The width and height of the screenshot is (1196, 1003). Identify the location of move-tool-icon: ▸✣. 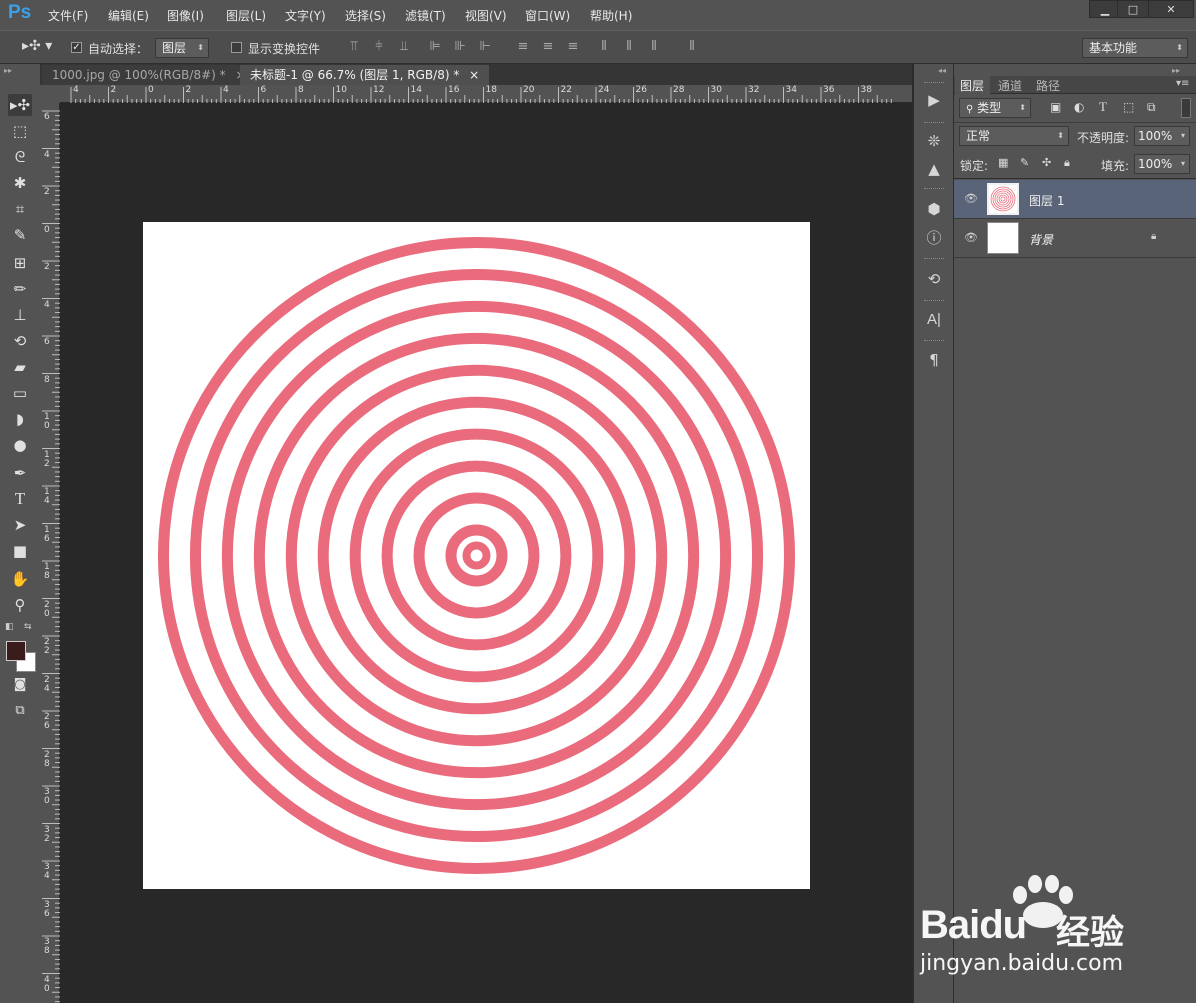
(20, 105).